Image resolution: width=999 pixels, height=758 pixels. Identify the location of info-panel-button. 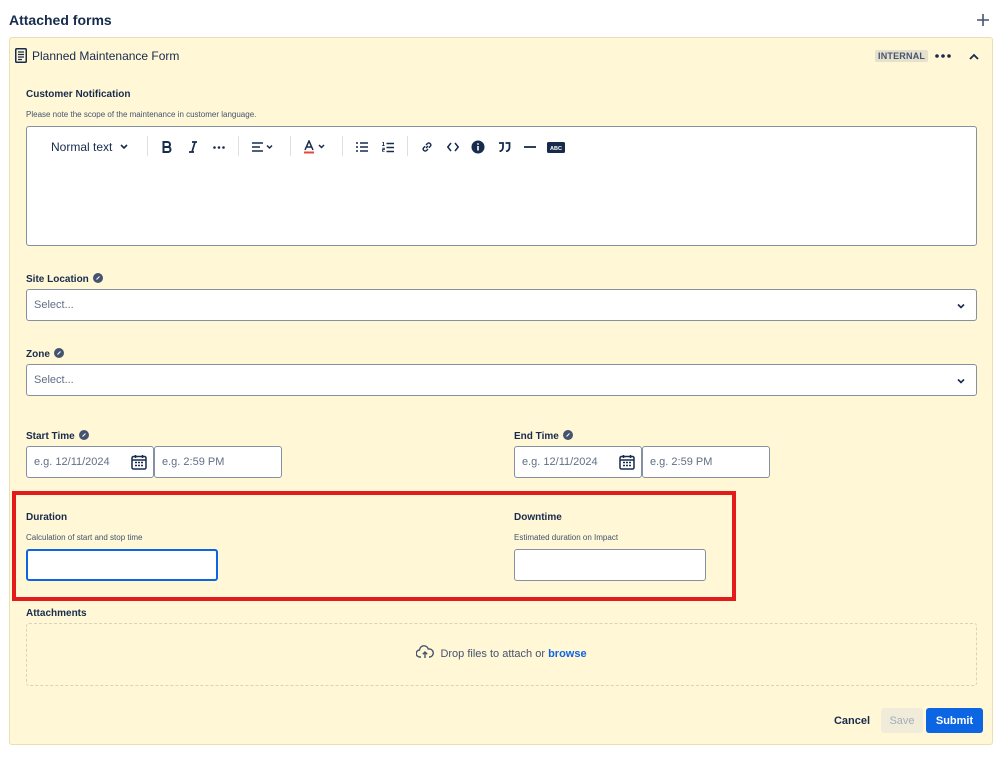
(478, 147).